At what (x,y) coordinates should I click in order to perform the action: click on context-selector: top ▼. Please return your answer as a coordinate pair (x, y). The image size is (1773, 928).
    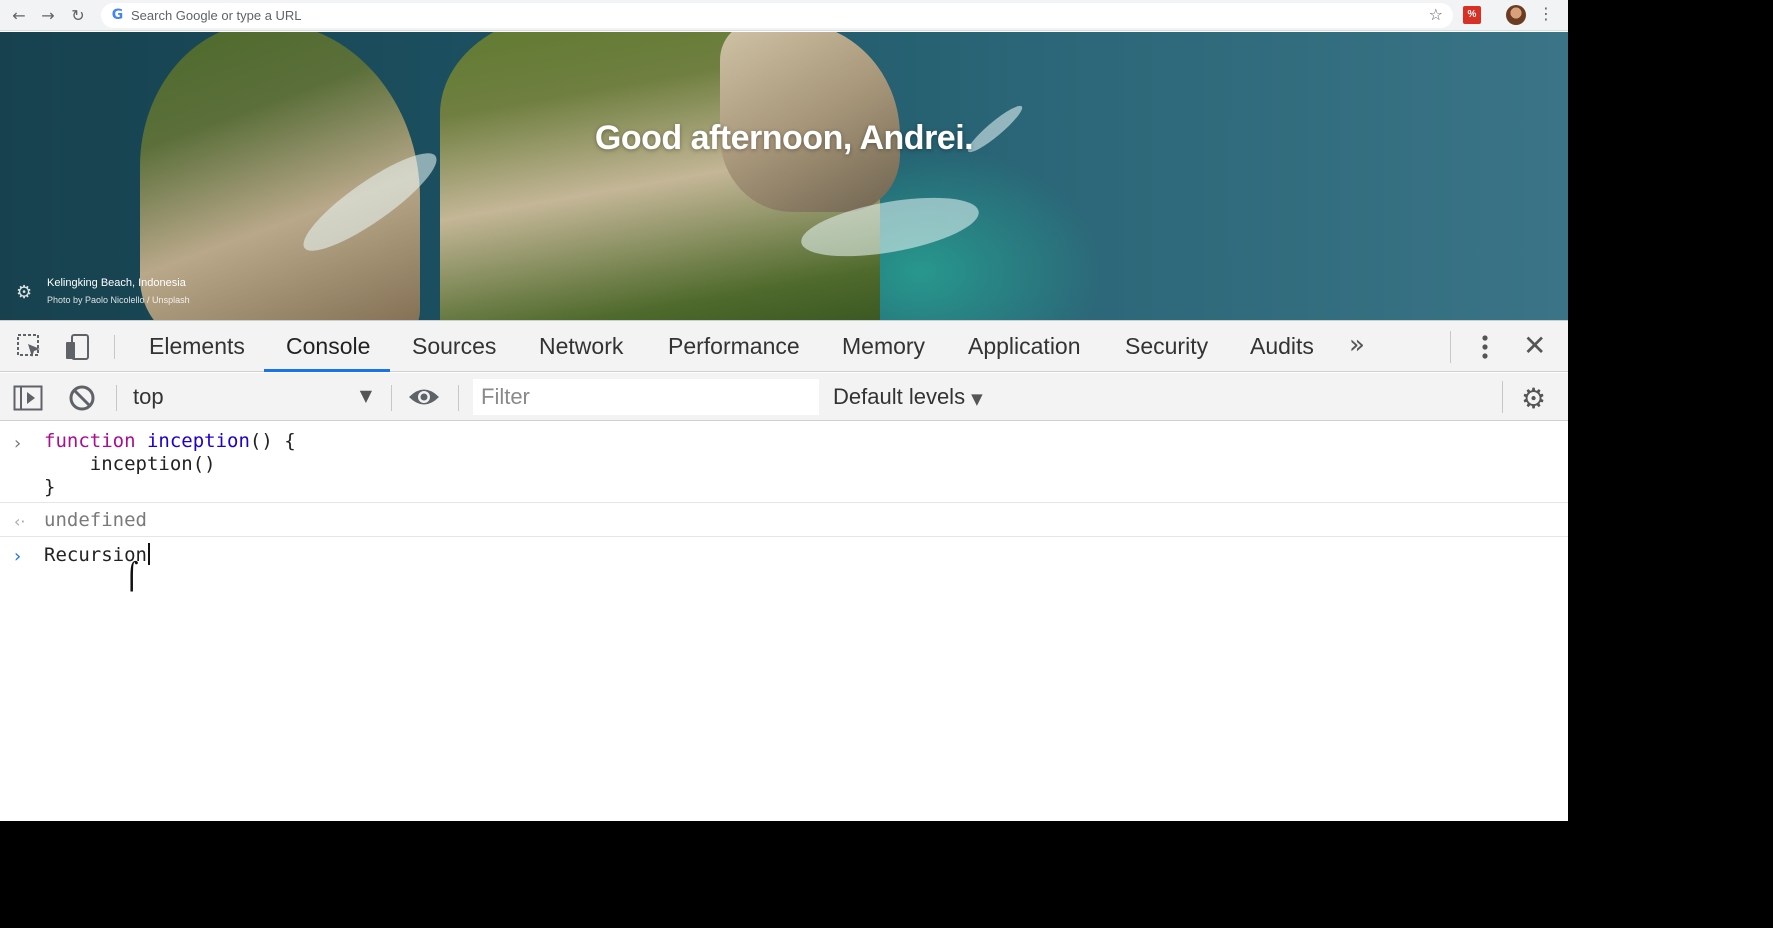
    Looking at the image, I should click on (255, 398).